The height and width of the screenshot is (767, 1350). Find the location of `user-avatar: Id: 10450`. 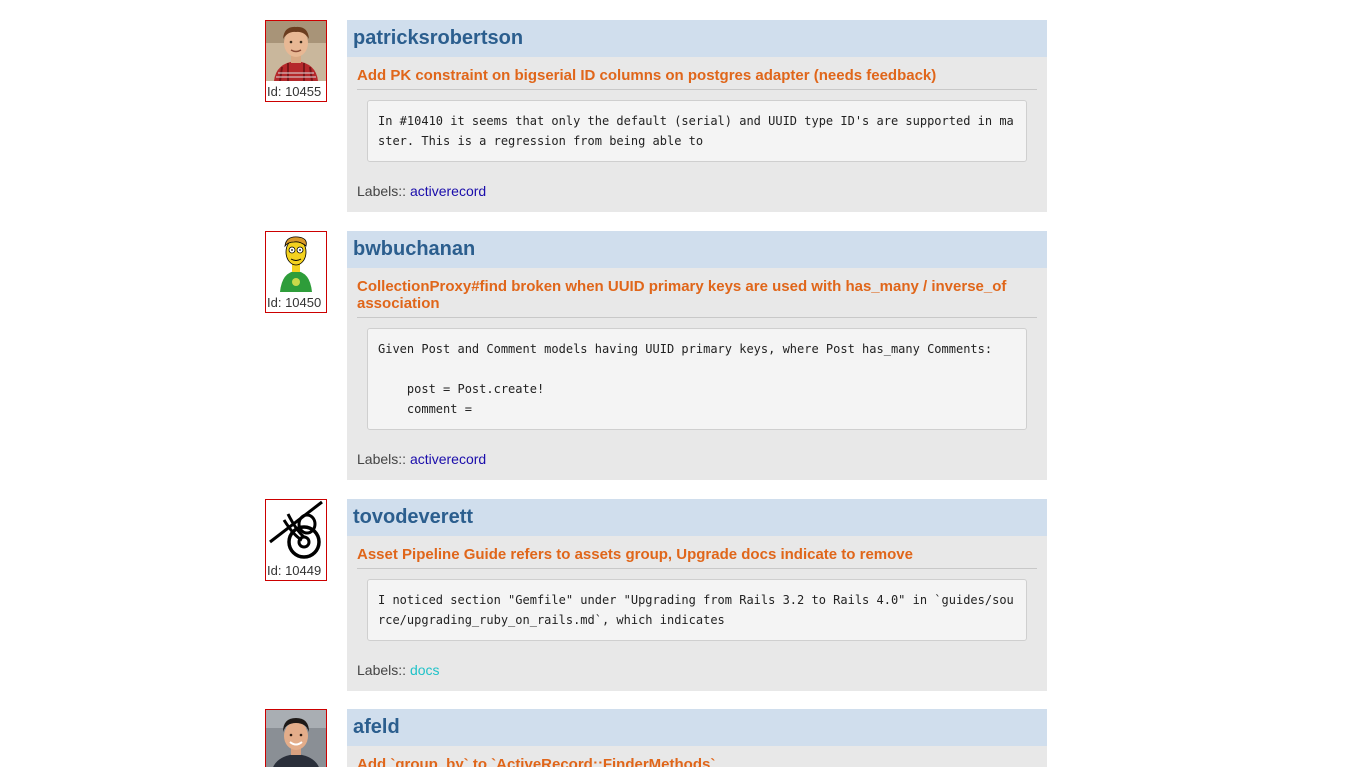

user-avatar: Id: 10450 is located at coordinates (296, 272).